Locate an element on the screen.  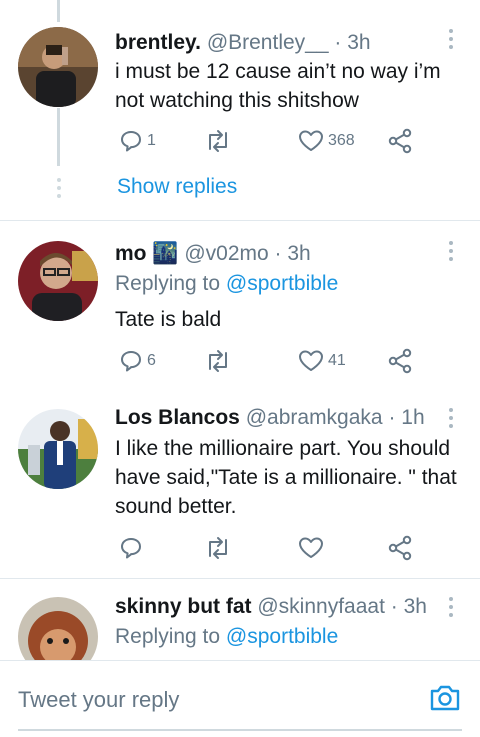
like-count: 41 is located at coordinates (337, 360).